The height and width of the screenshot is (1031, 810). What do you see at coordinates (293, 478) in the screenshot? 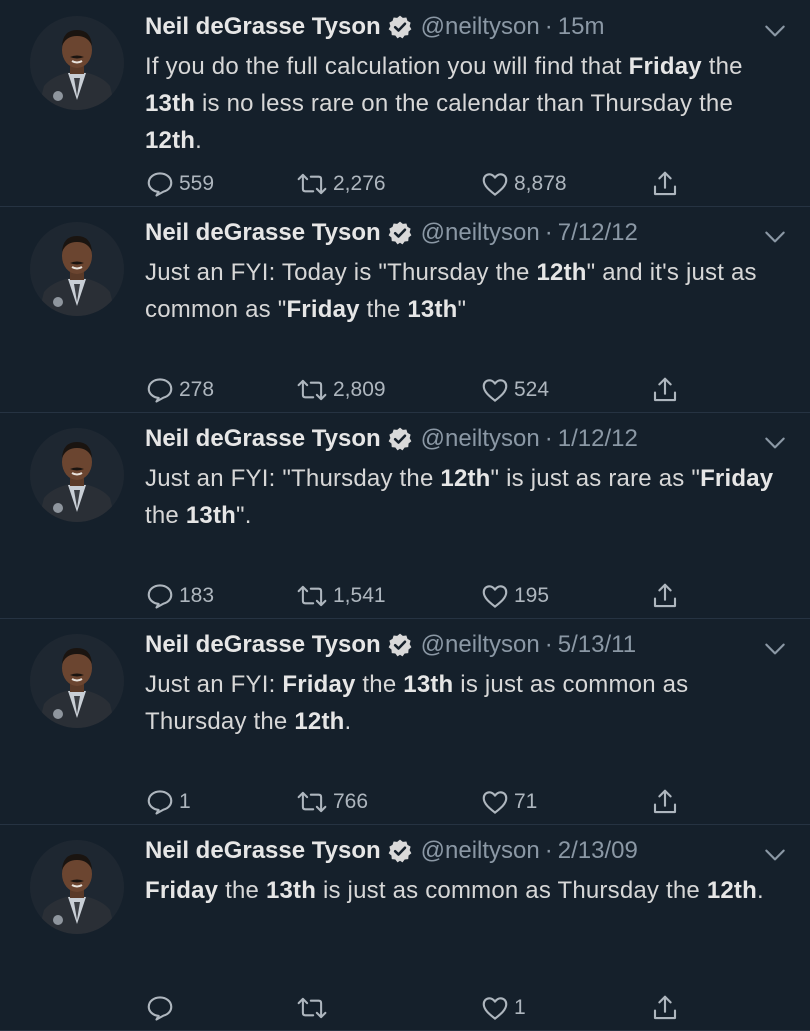
I see `tweet-text-segment: Just an FYI: "Thursday the` at bounding box center [293, 478].